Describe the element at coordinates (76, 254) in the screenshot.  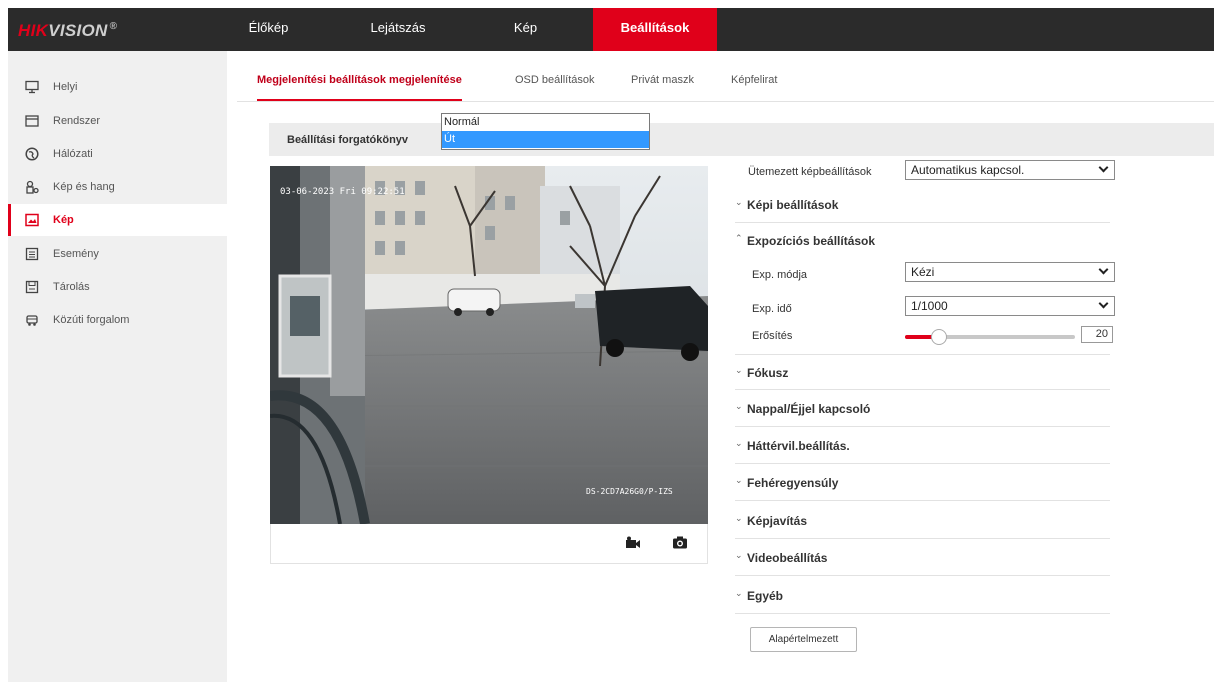
I see `sidebar-item-label: Esemény` at that location.